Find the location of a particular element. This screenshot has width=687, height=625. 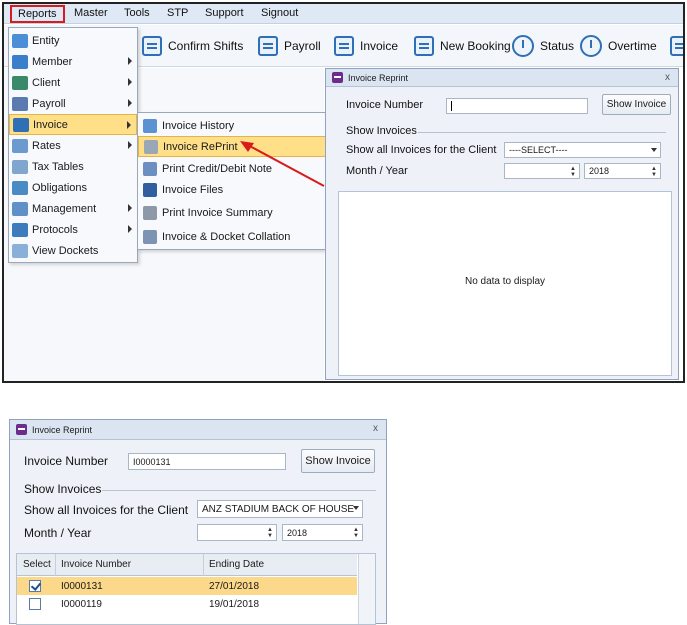

menu-tools: Tools is located at coordinates (137, 13).